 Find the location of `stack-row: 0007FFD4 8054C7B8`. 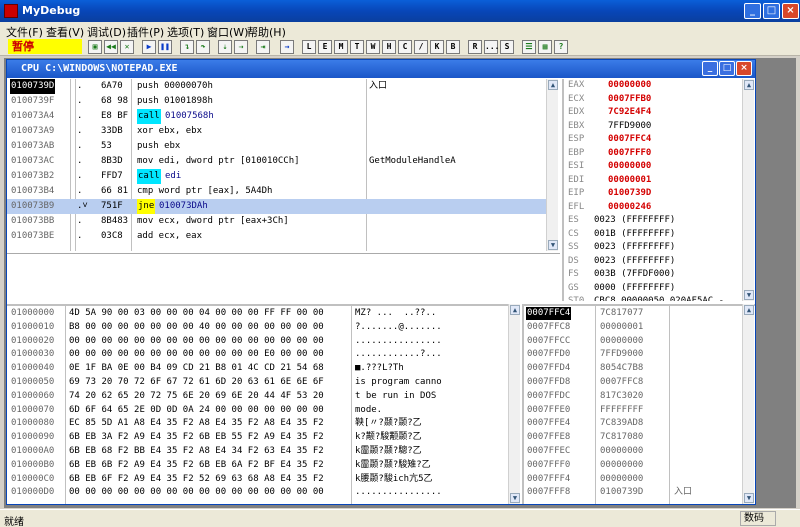

stack-row: 0007FFD4 8054C7B8 is located at coordinates (639, 368).